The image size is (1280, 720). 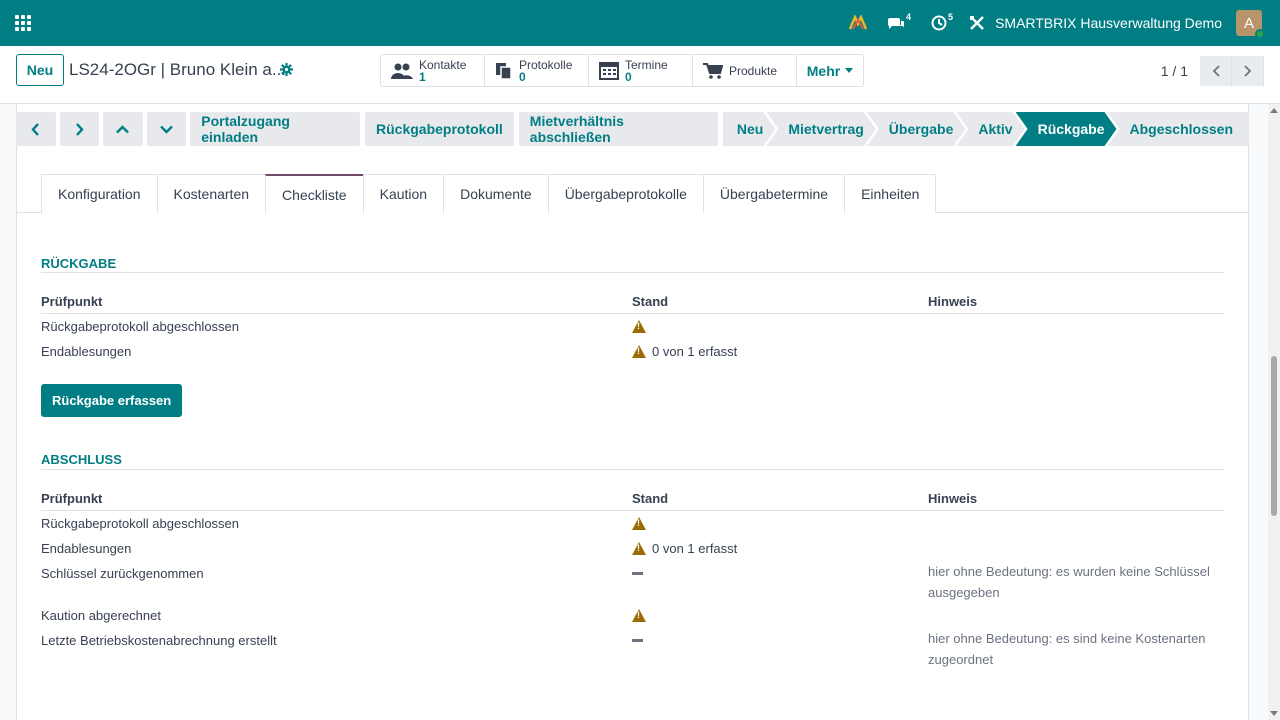 I want to click on scroll-up-arrow-icon, so click(x=1274, y=110).